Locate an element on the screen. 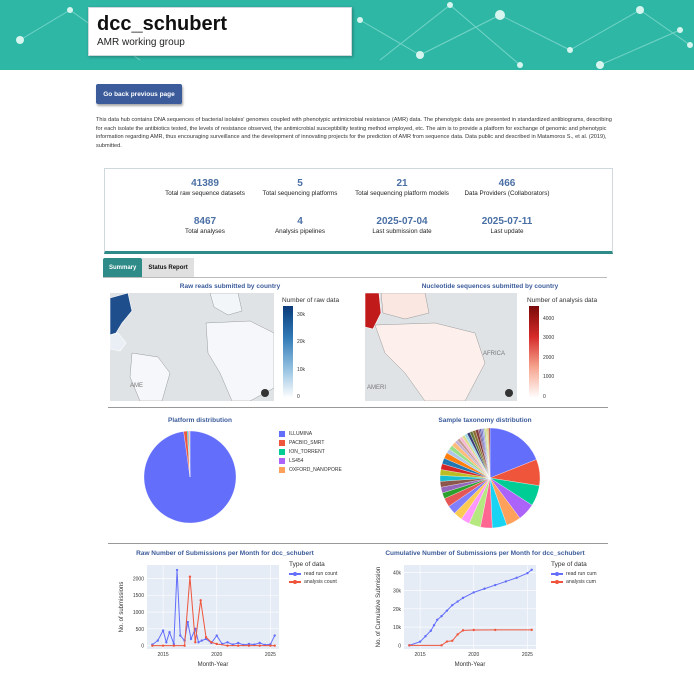  legend-item: ILLUMINA is located at coordinates (295, 434).